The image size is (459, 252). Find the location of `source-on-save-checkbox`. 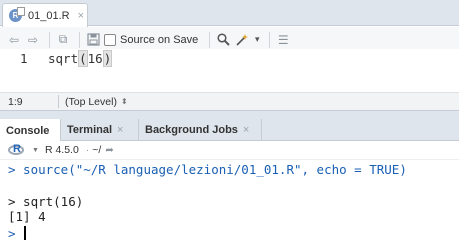

source-on-save-checkbox is located at coordinates (110, 39).